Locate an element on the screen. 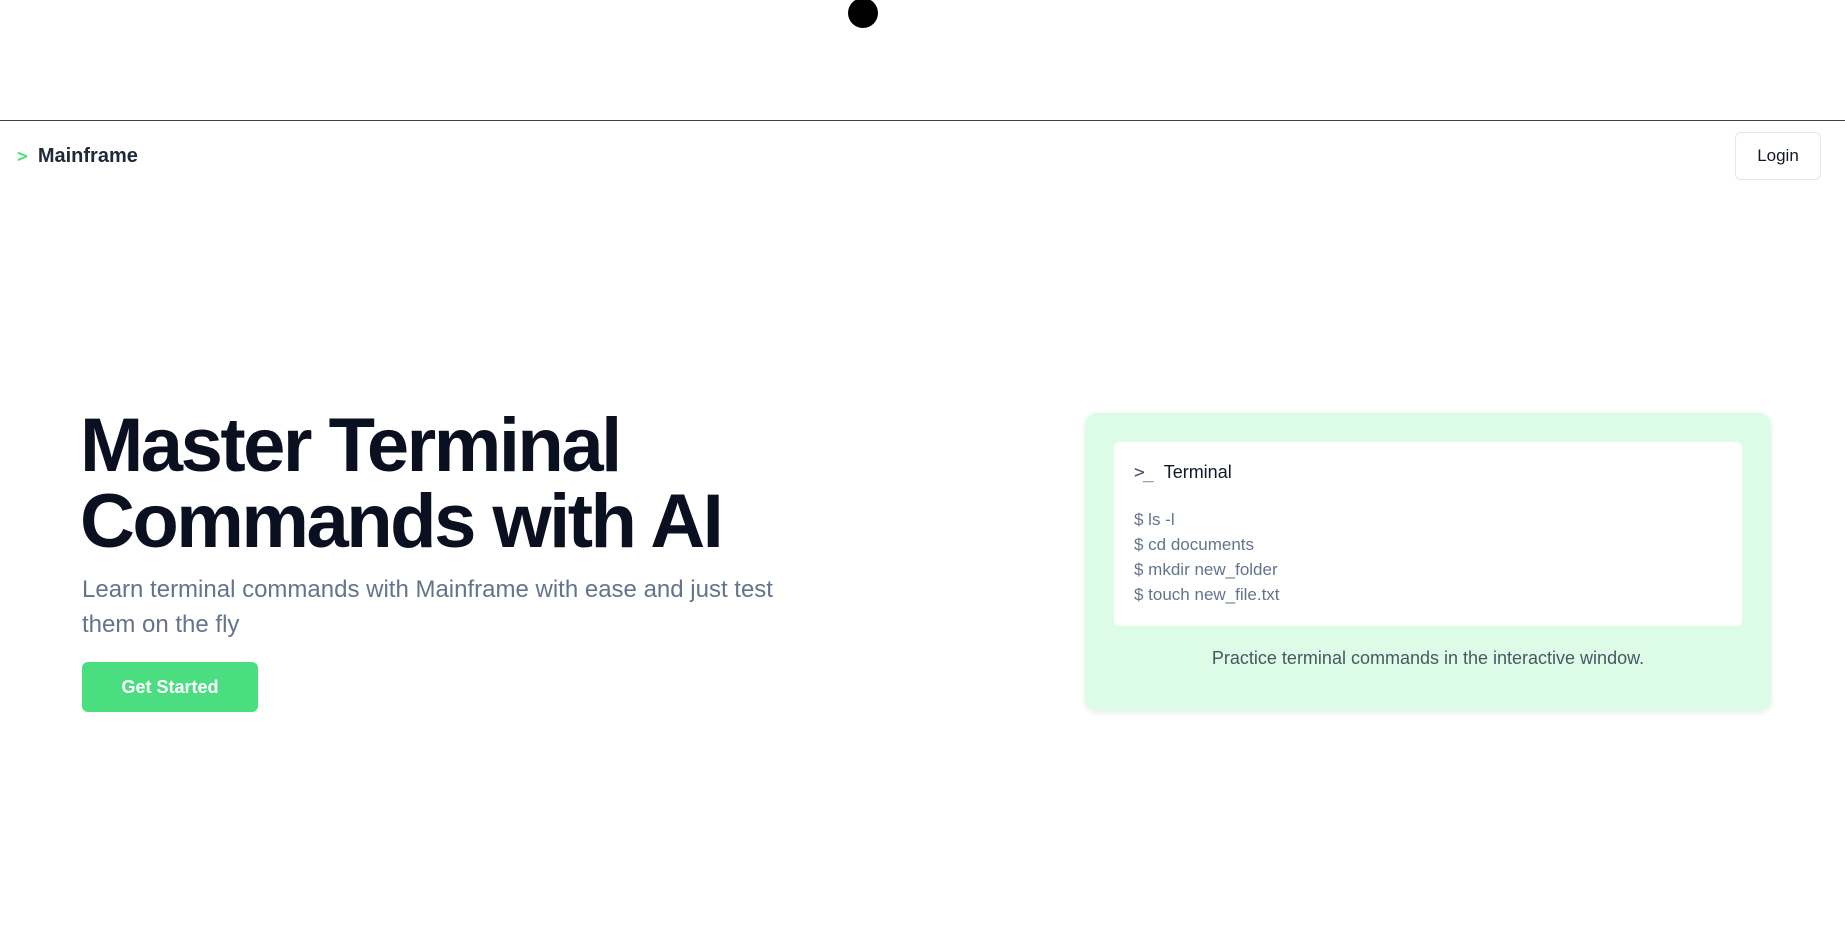 This screenshot has width=1845, height=938. terminal-header: >_ Terminal is located at coordinates (1183, 472).